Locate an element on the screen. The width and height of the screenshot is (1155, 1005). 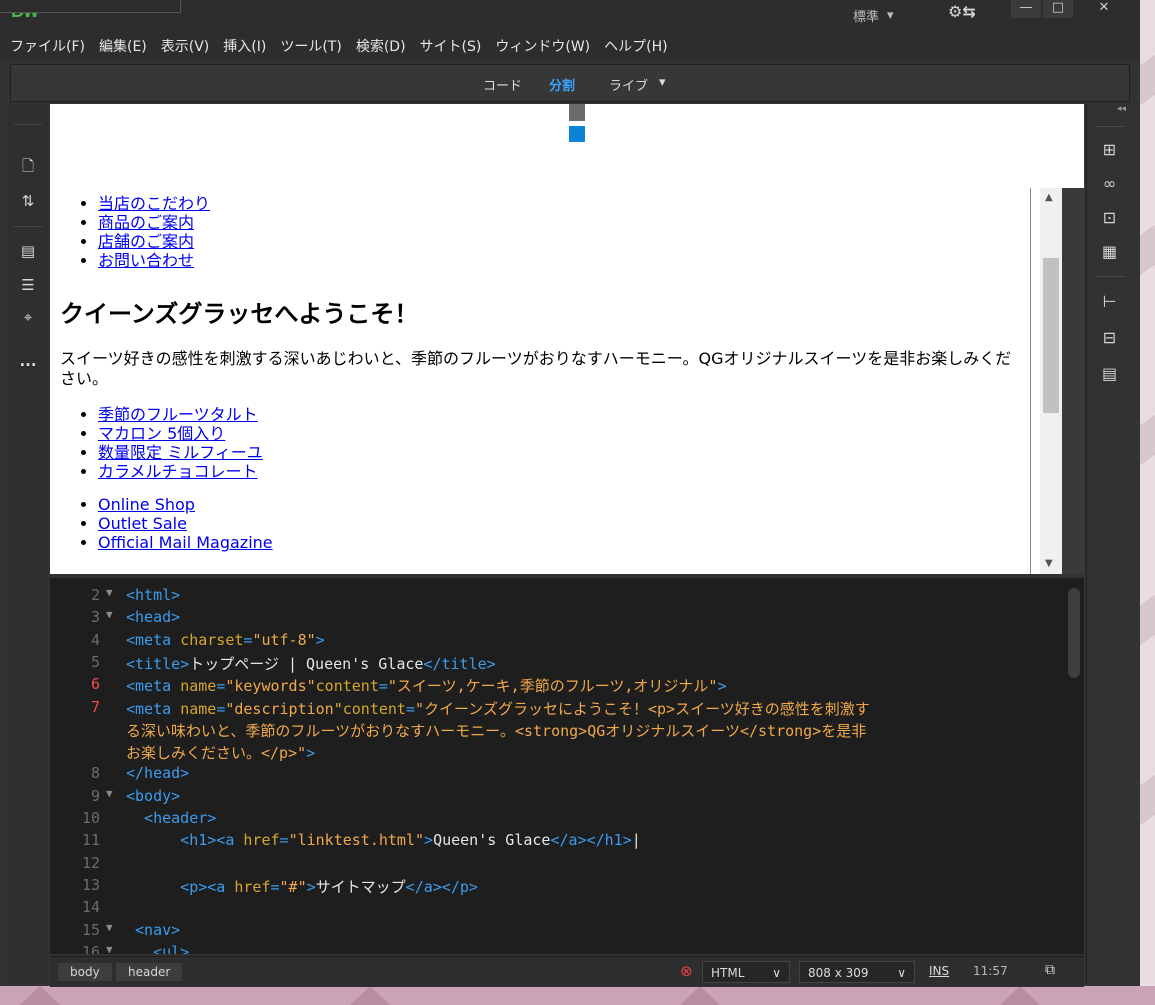
desktop-pattern is located at coordinates (1147, 250).